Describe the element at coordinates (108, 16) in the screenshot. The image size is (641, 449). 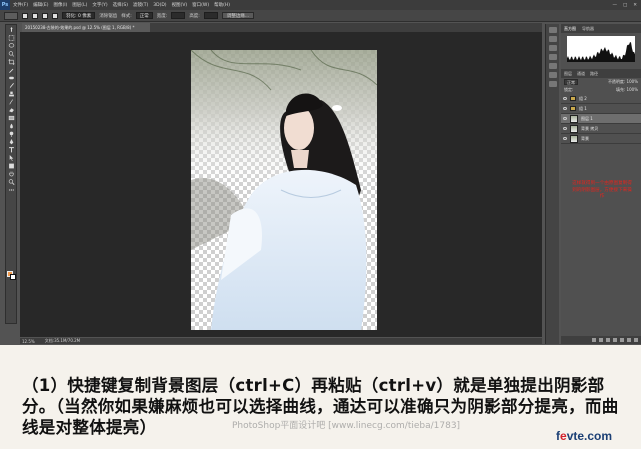
I see `antialias-checkbox: 消除锯齿` at that location.